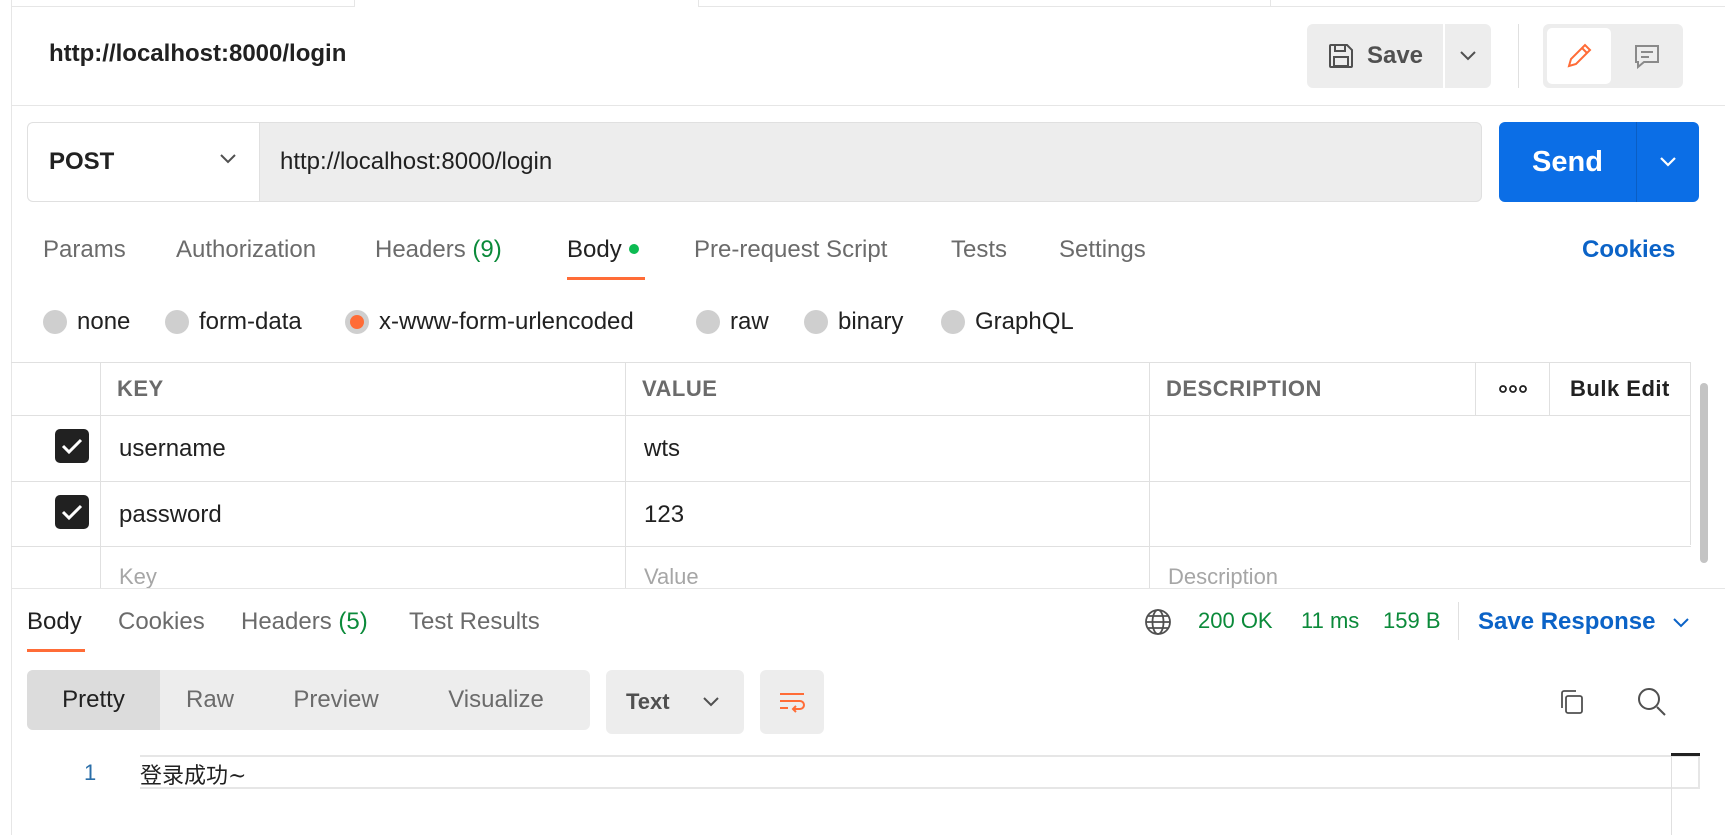  I want to click on response-tab-cookies: Cookies, so click(161, 622).